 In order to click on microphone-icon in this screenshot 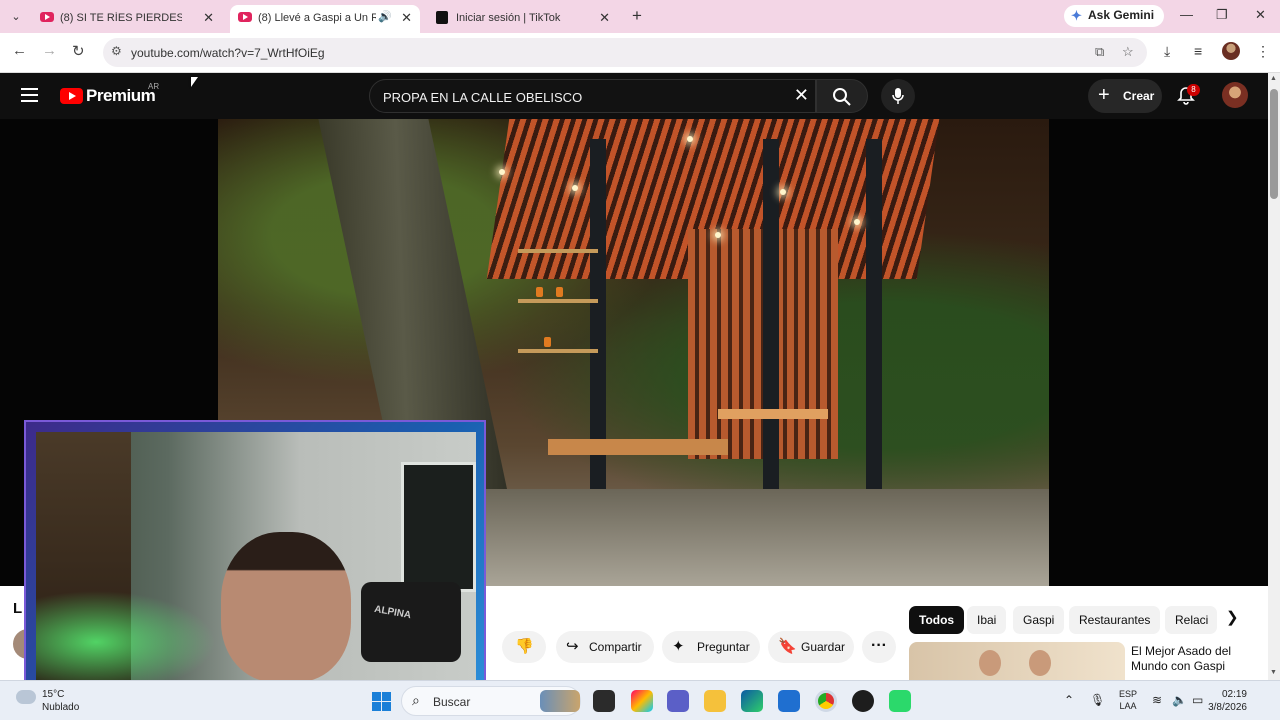, I will do `click(898, 96)`.